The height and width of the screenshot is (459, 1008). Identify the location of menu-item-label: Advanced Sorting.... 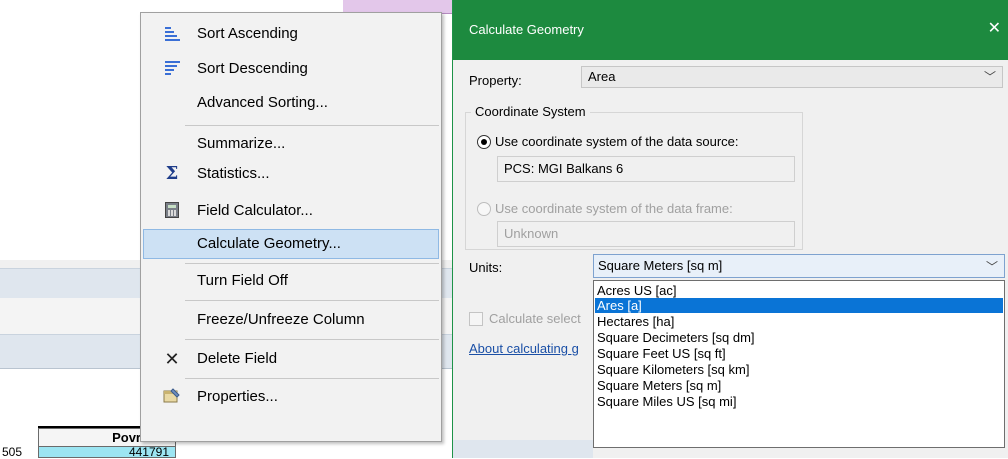
(262, 102).